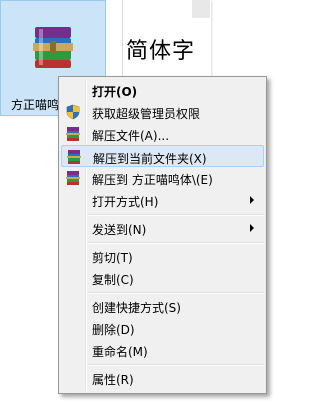  Describe the element at coordinates (162, 328) in the screenshot. I see `menu-item-delete: 删除(D)` at that location.